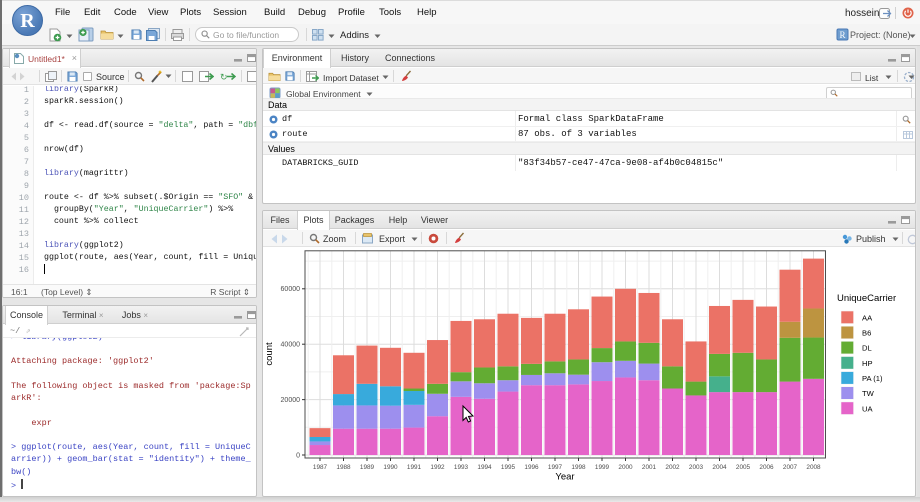 The height and width of the screenshot is (502, 920). I want to click on svg-text: 1997, so click(555, 467).